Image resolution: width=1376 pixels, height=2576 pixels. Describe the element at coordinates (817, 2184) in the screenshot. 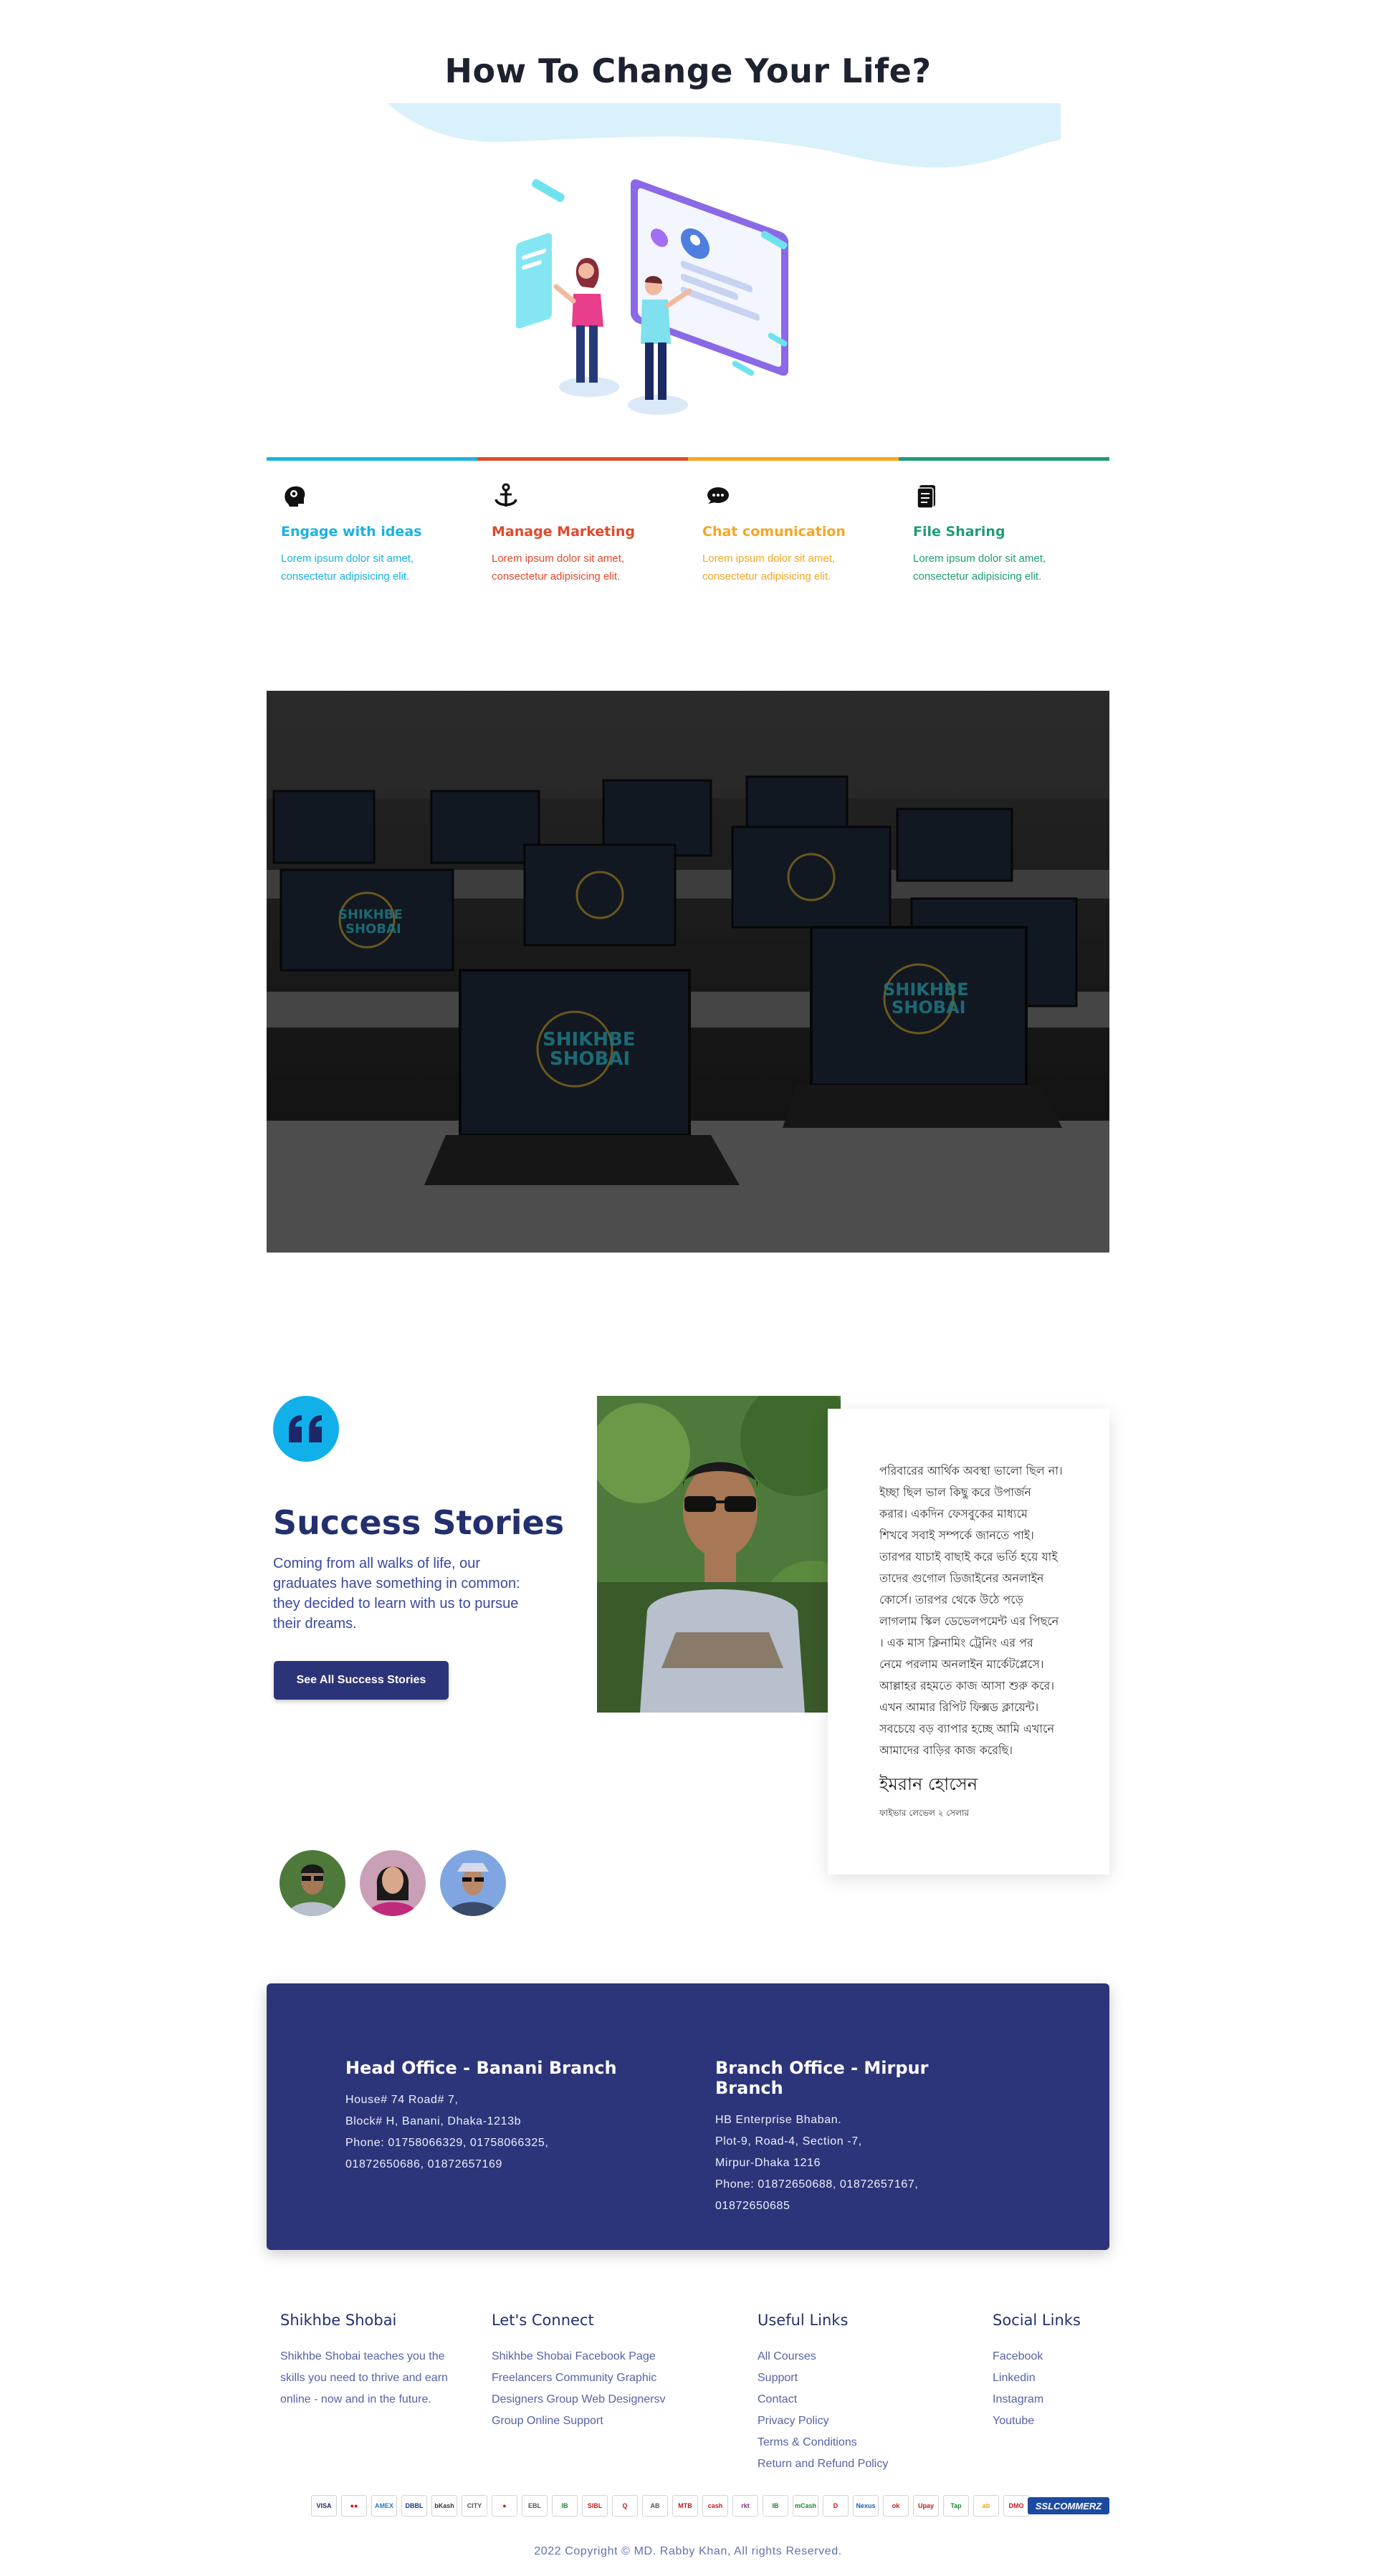

I see `office-line: Phone: 01872650688, 01872657167,` at that location.